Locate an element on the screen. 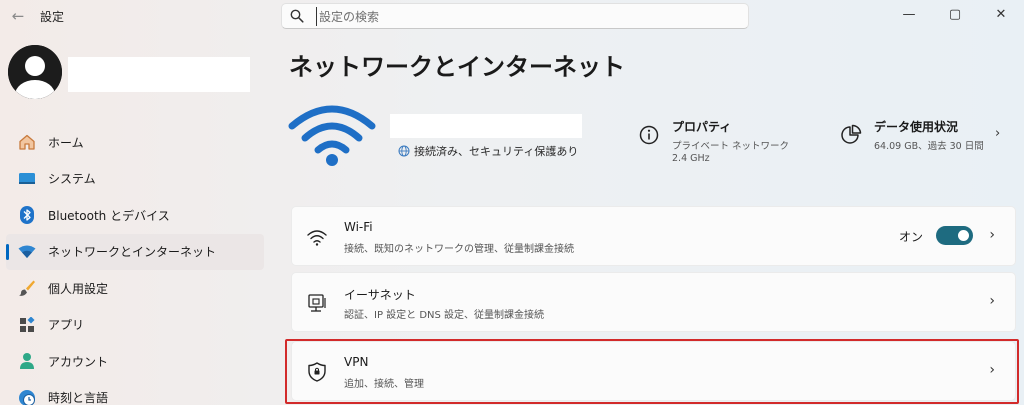 This screenshot has height=405, width=1024. search-box is located at coordinates (515, 16).